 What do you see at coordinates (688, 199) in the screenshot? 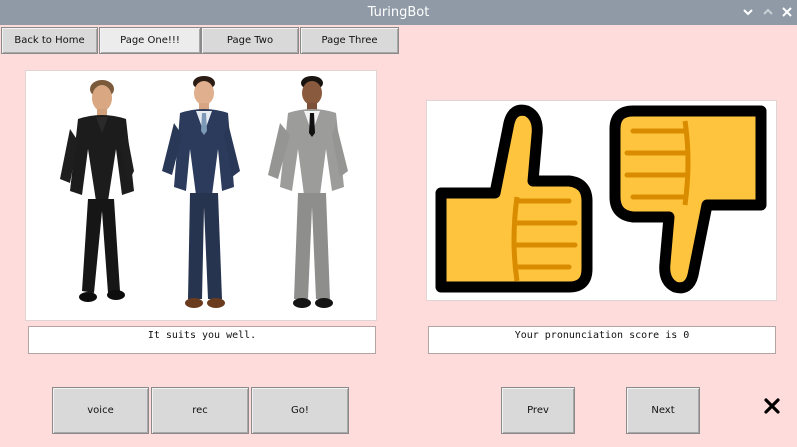
I see `thumbs-down-icon` at bounding box center [688, 199].